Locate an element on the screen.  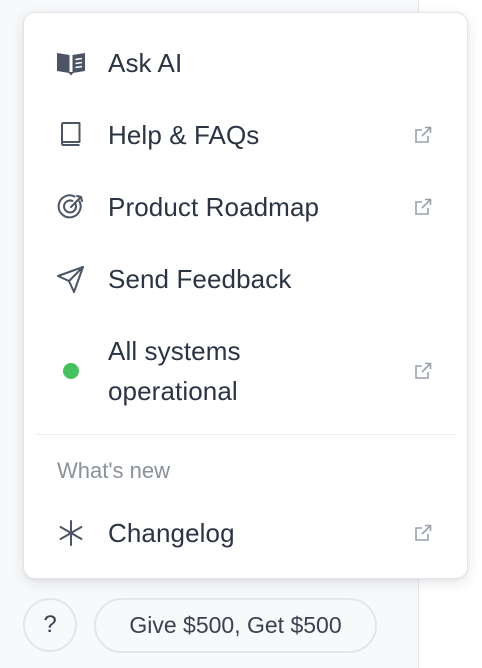
menu-item-send-feedback: Send Feedback is located at coordinates (245, 279).